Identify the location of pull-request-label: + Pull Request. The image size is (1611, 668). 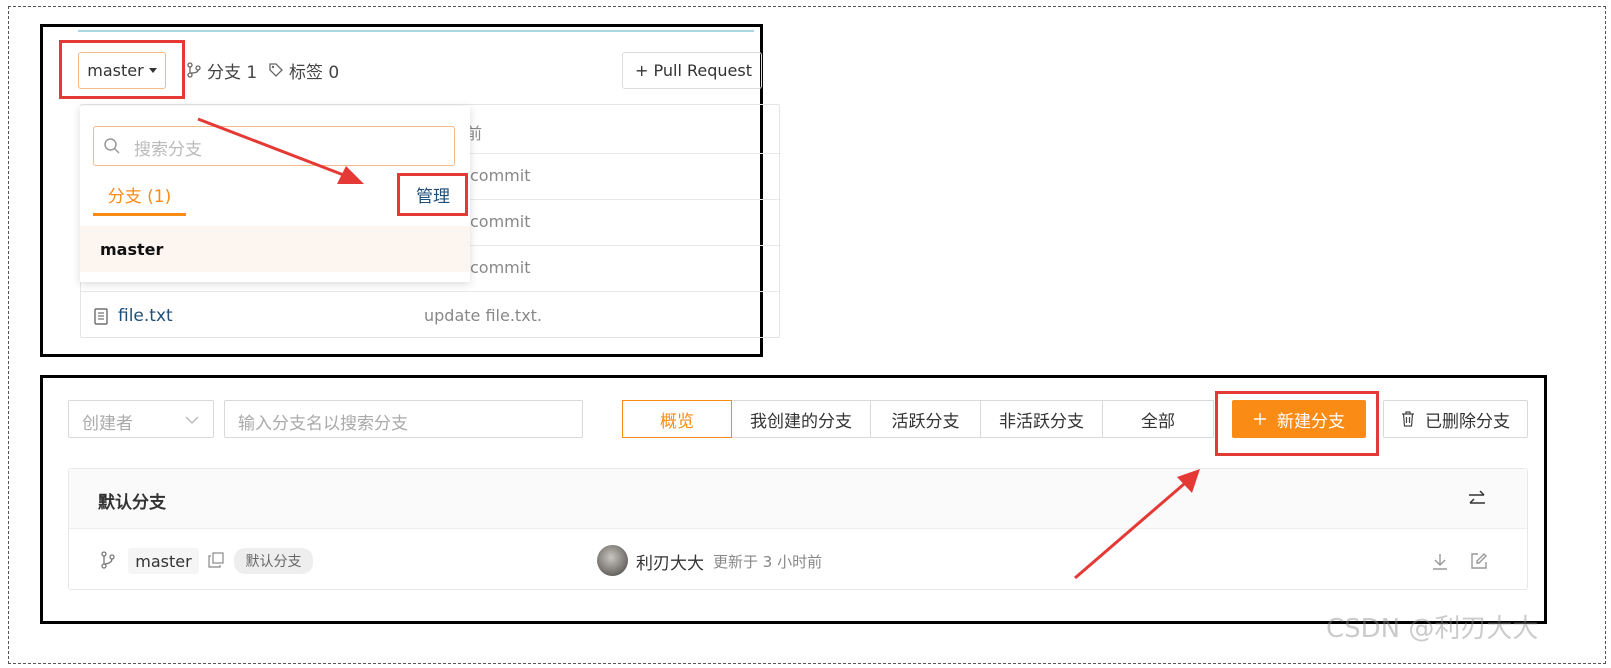
(693, 70).